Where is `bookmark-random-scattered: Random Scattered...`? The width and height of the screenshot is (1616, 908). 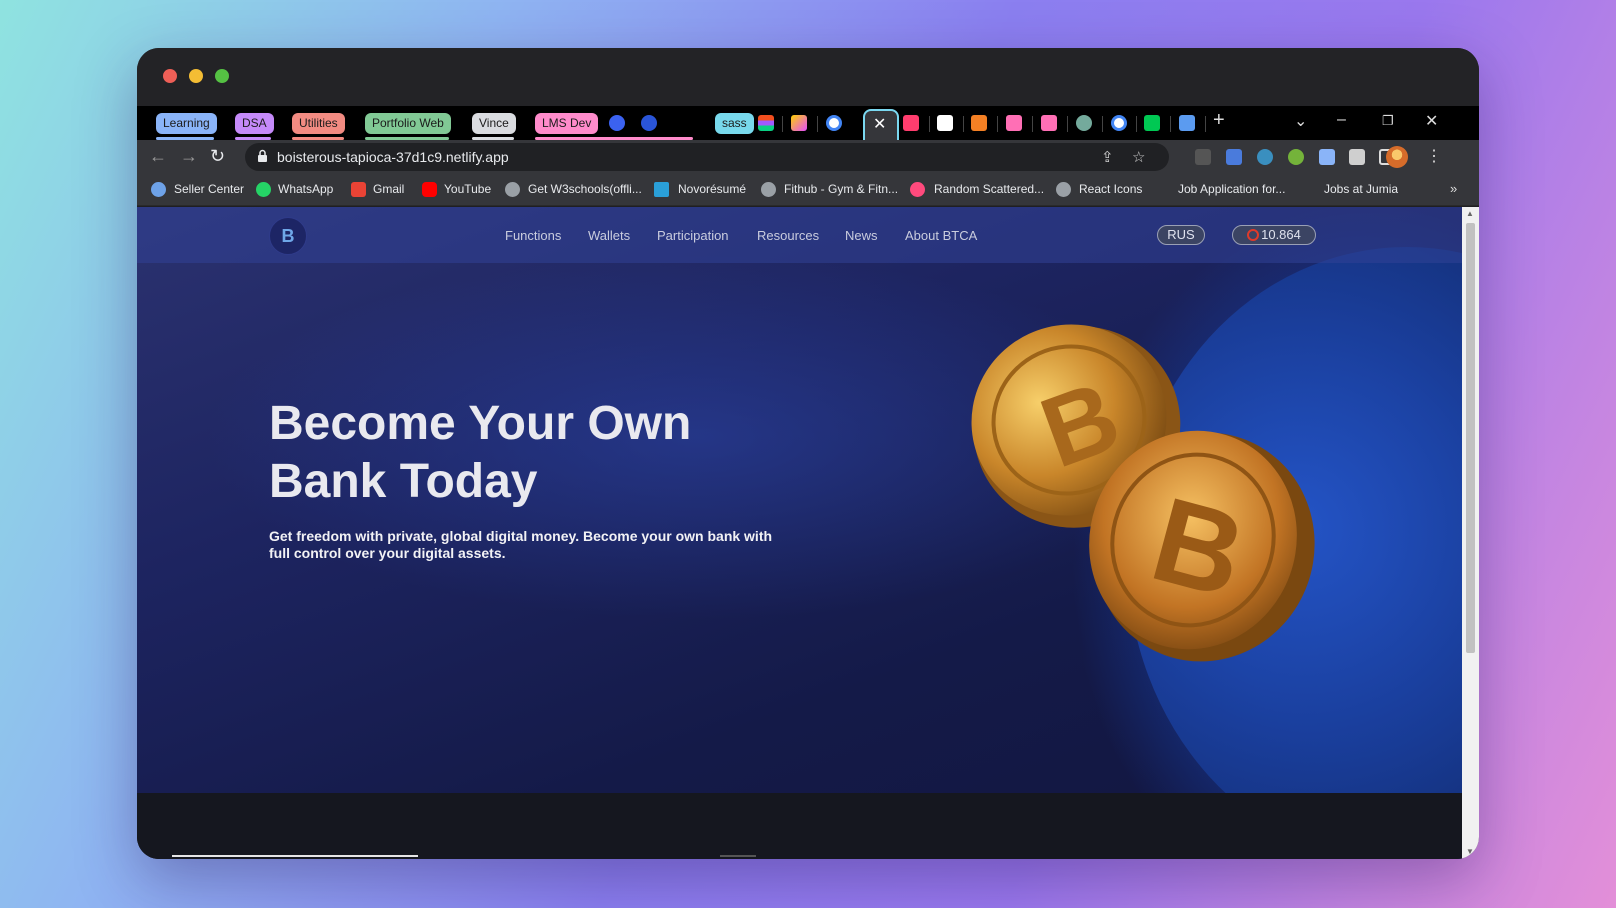 bookmark-random-scattered: Random Scattered... is located at coordinates (989, 189).